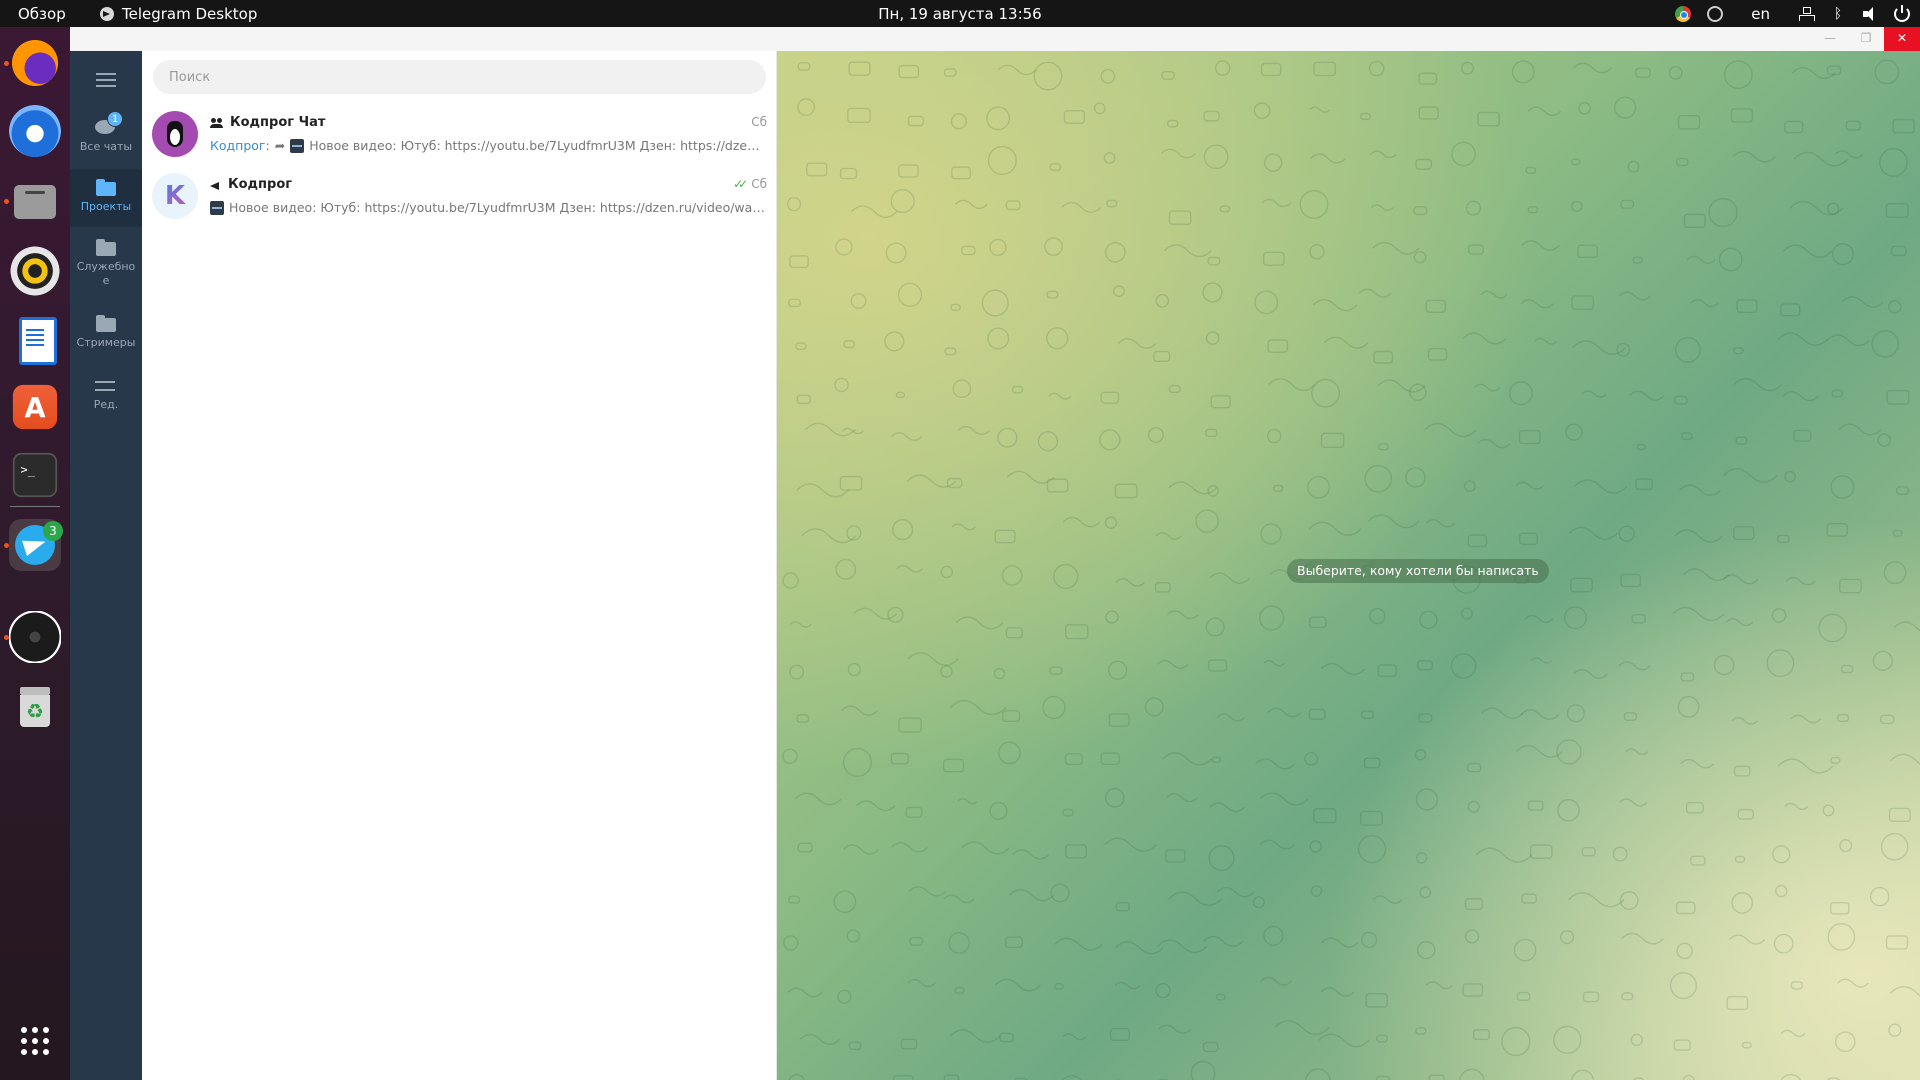  I want to click on show-apps-icon, so click(35, 1041).